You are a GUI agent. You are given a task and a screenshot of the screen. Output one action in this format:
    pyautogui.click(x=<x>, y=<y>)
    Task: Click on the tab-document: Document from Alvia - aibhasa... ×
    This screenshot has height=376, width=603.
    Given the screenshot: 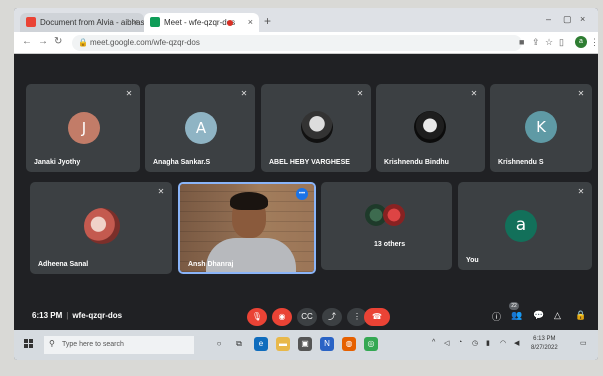 What is the action you would take?
    pyautogui.click(x=82, y=22)
    